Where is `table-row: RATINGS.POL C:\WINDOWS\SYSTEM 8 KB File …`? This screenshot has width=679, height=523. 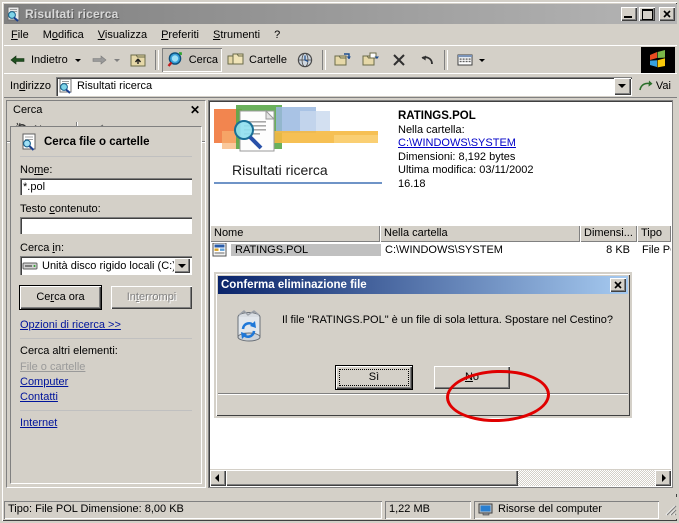
table-row: RATINGS.POL C:\WINDOWS\SYSTEM 8 KB File … is located at coordinates (440, 250).